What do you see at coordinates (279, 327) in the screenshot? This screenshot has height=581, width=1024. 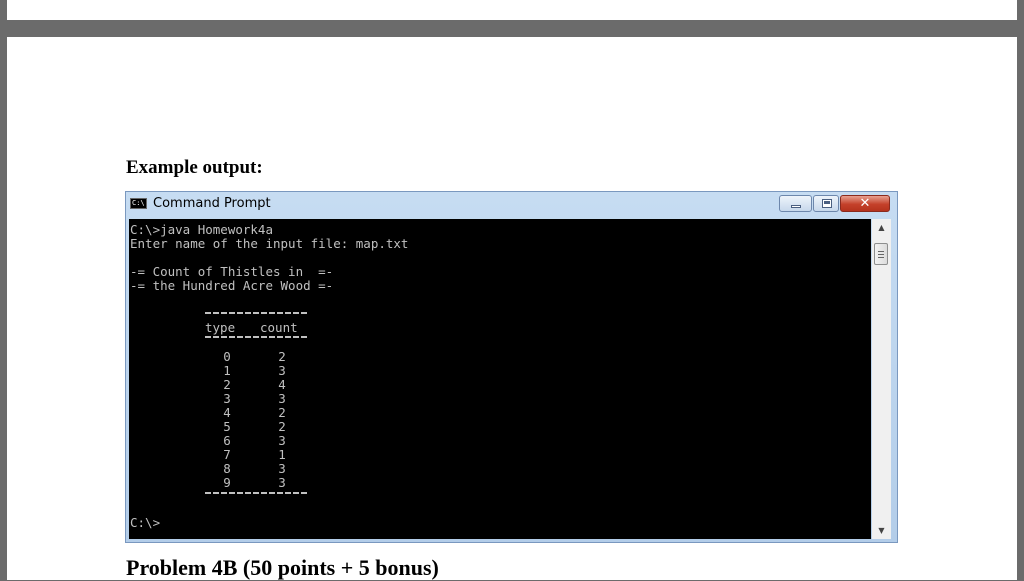 I see `table-header-count: count` at bounding box center [279, 327].